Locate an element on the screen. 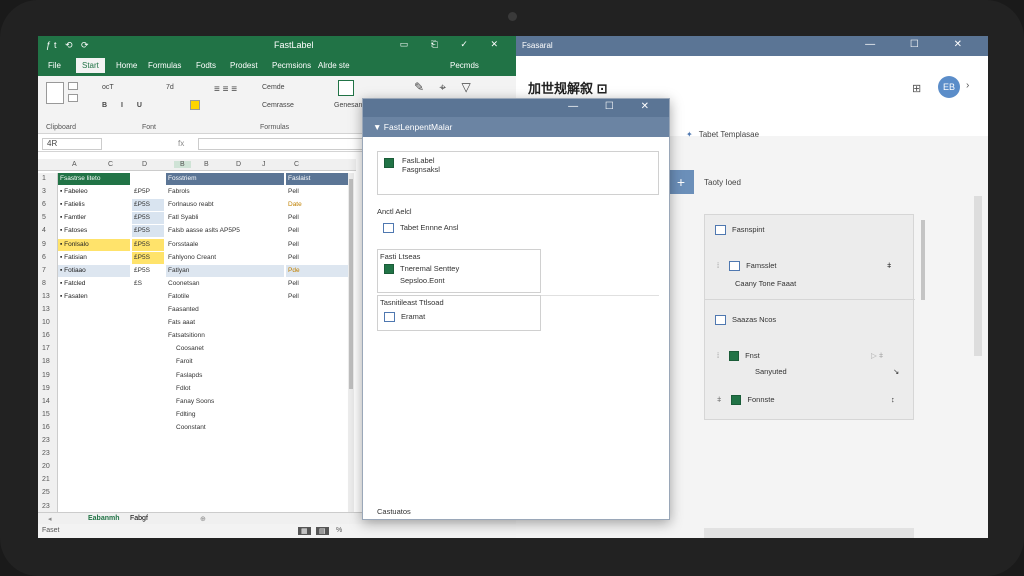  col-d-cell: Date is located at coordinates (317, 205).